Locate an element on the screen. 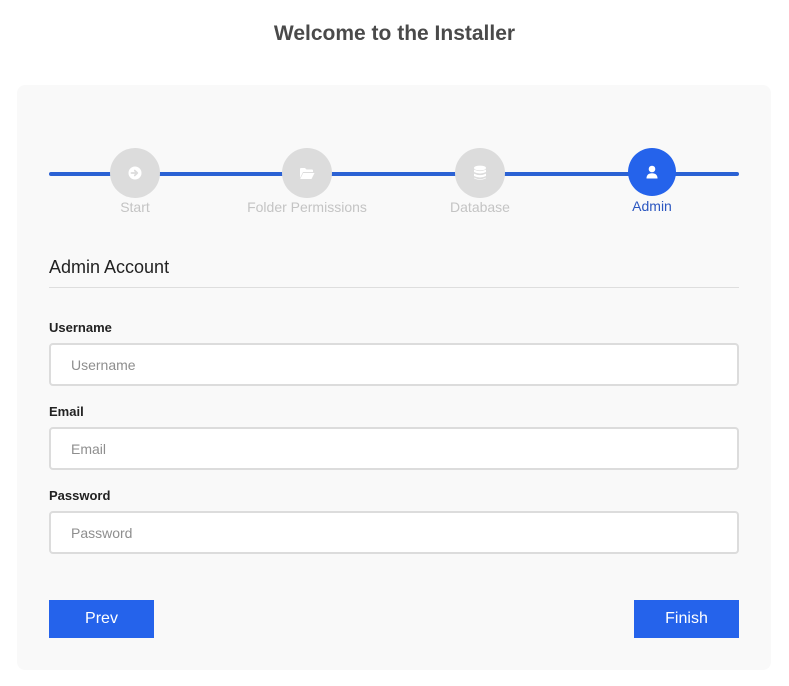  step-admin: Admin is located at coordinates (652, 181).